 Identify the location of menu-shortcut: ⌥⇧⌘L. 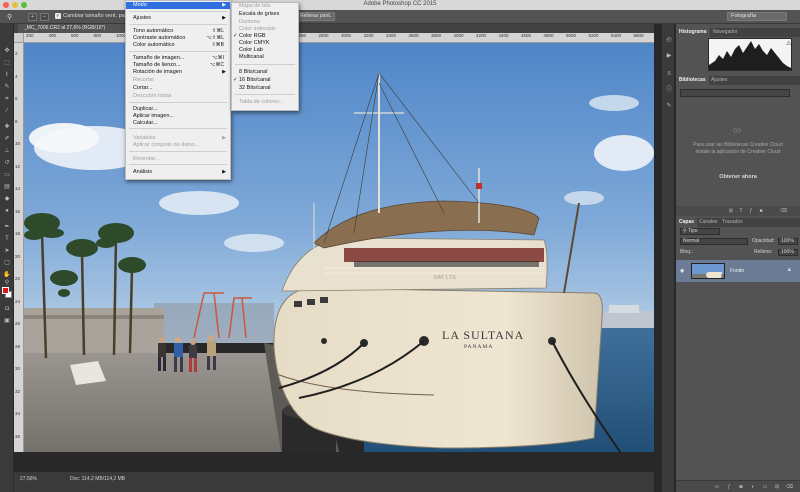
(215, 38).